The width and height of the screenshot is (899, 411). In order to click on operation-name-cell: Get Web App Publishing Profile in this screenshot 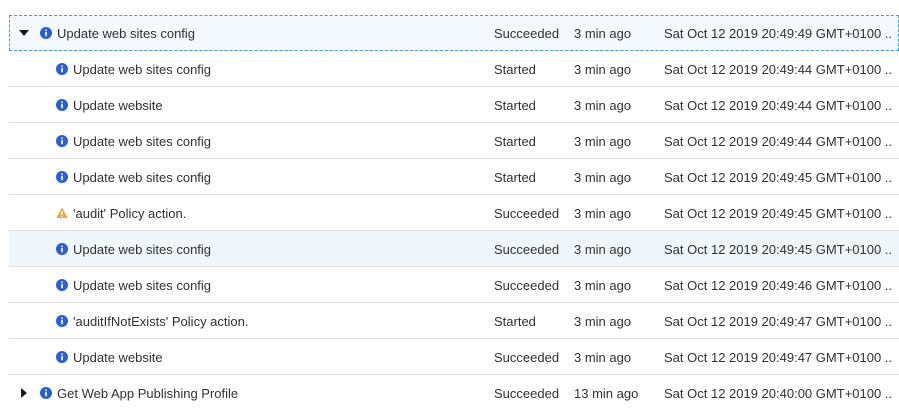, I will do `click(139, 393)`.